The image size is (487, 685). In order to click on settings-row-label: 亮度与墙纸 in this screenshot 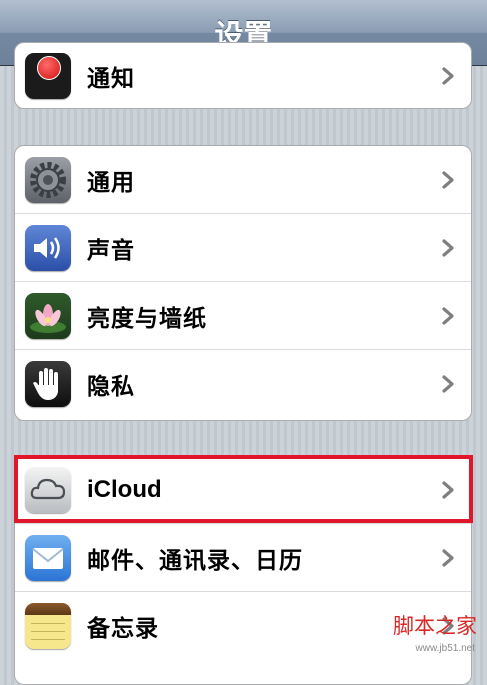, I will do `click(147, 318)`.